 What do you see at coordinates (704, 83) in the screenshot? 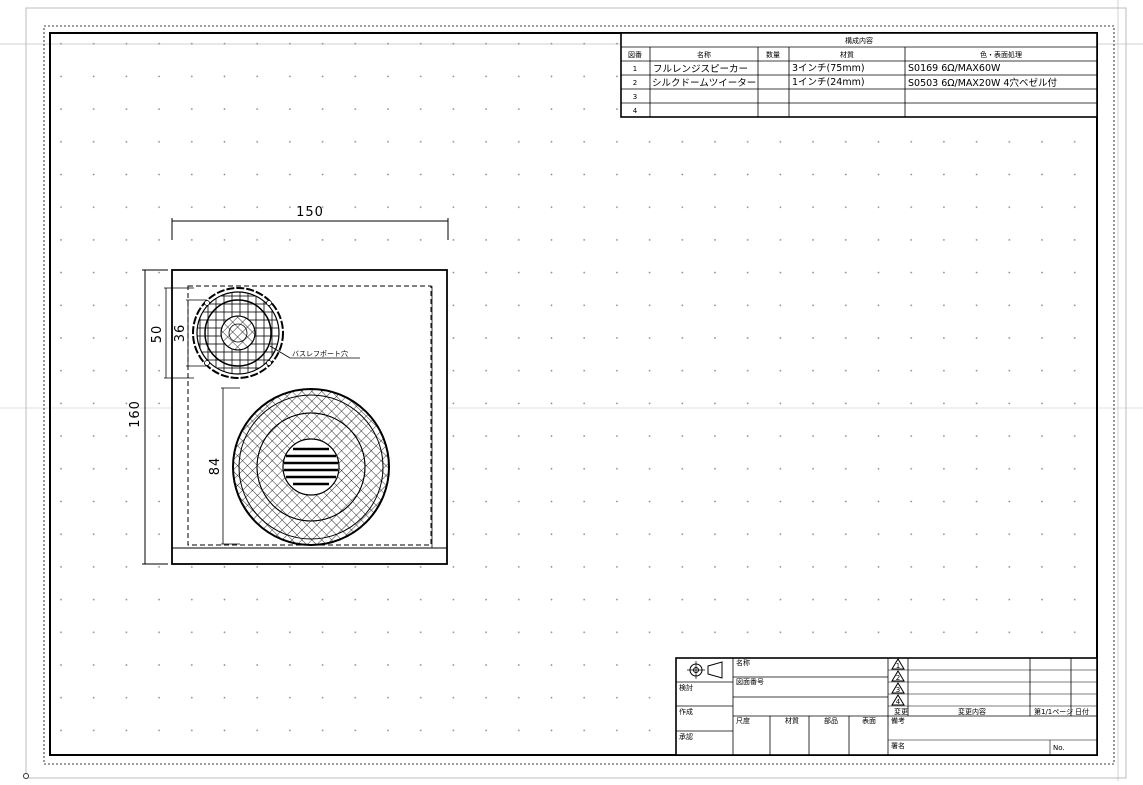
I see `row2-name: シルクドームツイーター` at bounding box center [704, 83].